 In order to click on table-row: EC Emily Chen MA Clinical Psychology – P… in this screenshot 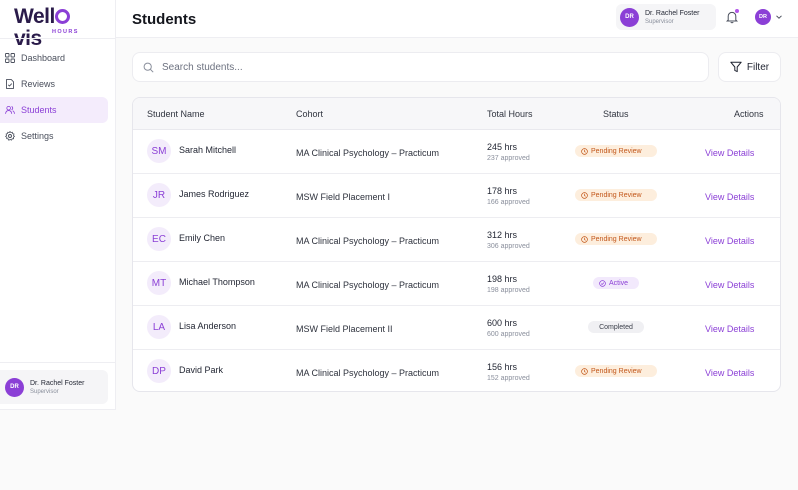, I will do `click(456, 240)`.